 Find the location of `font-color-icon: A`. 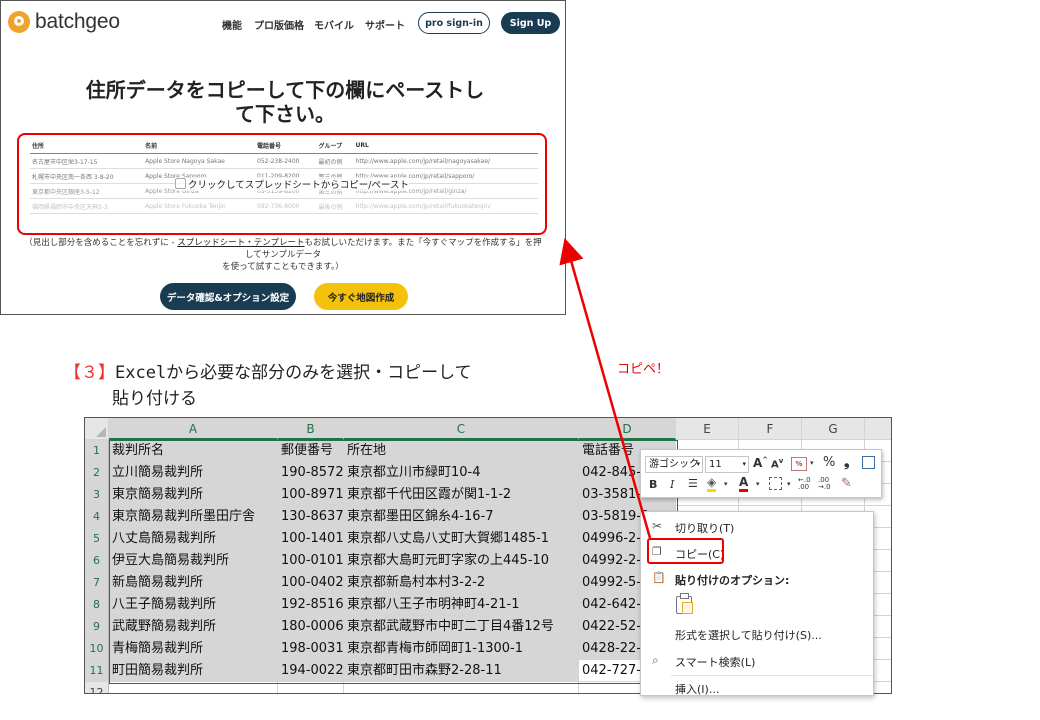

font-color-icon: A is located at coordinates (744, 484).